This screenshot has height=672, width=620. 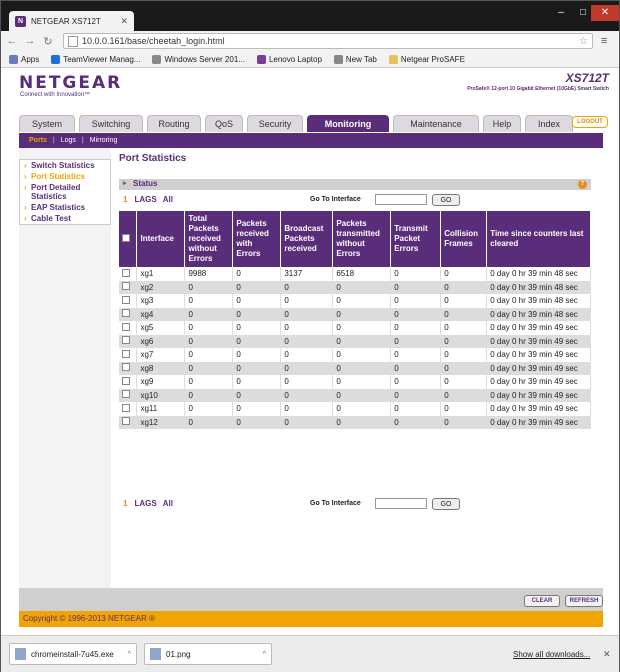 I want to click on tagline: Connect with Innovation™, so click(x=55, y=95).